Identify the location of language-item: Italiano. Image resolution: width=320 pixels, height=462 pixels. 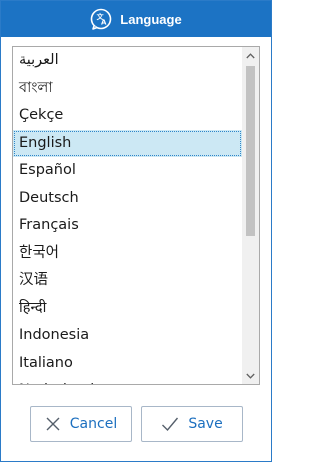
(127, 364).